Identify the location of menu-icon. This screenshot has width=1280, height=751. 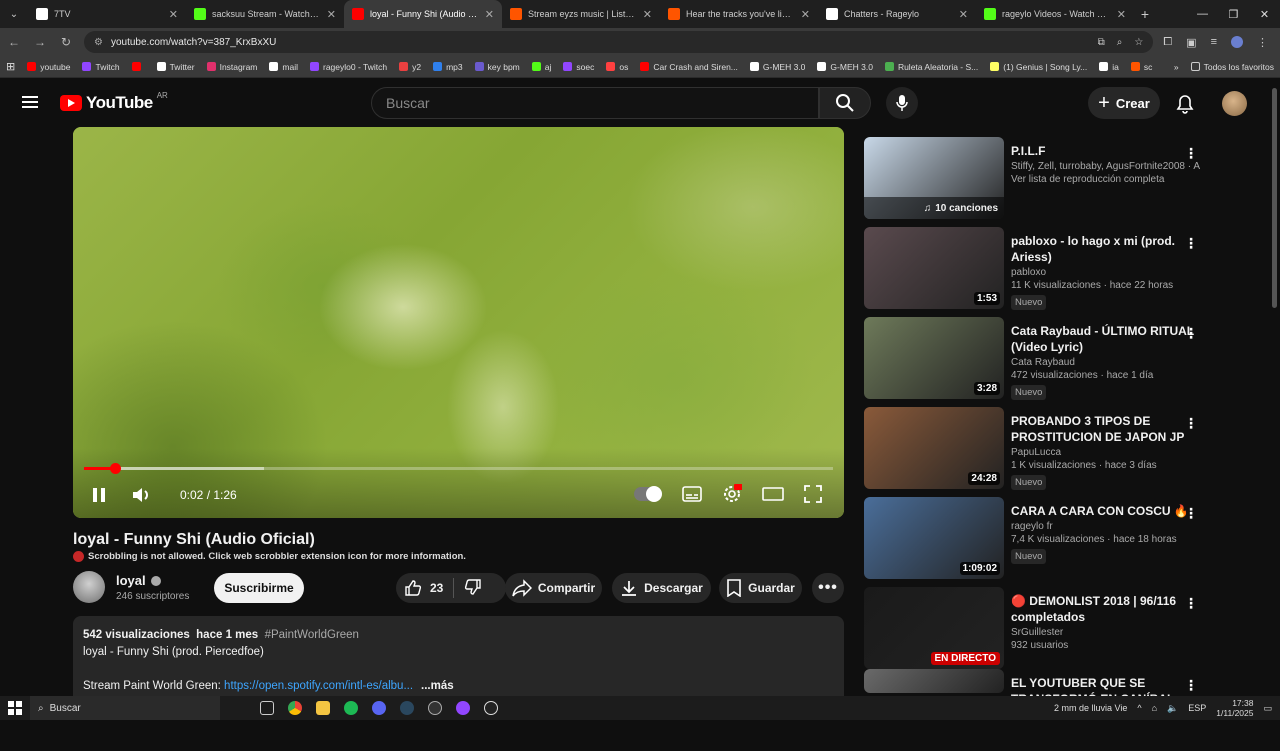
(30, 102).